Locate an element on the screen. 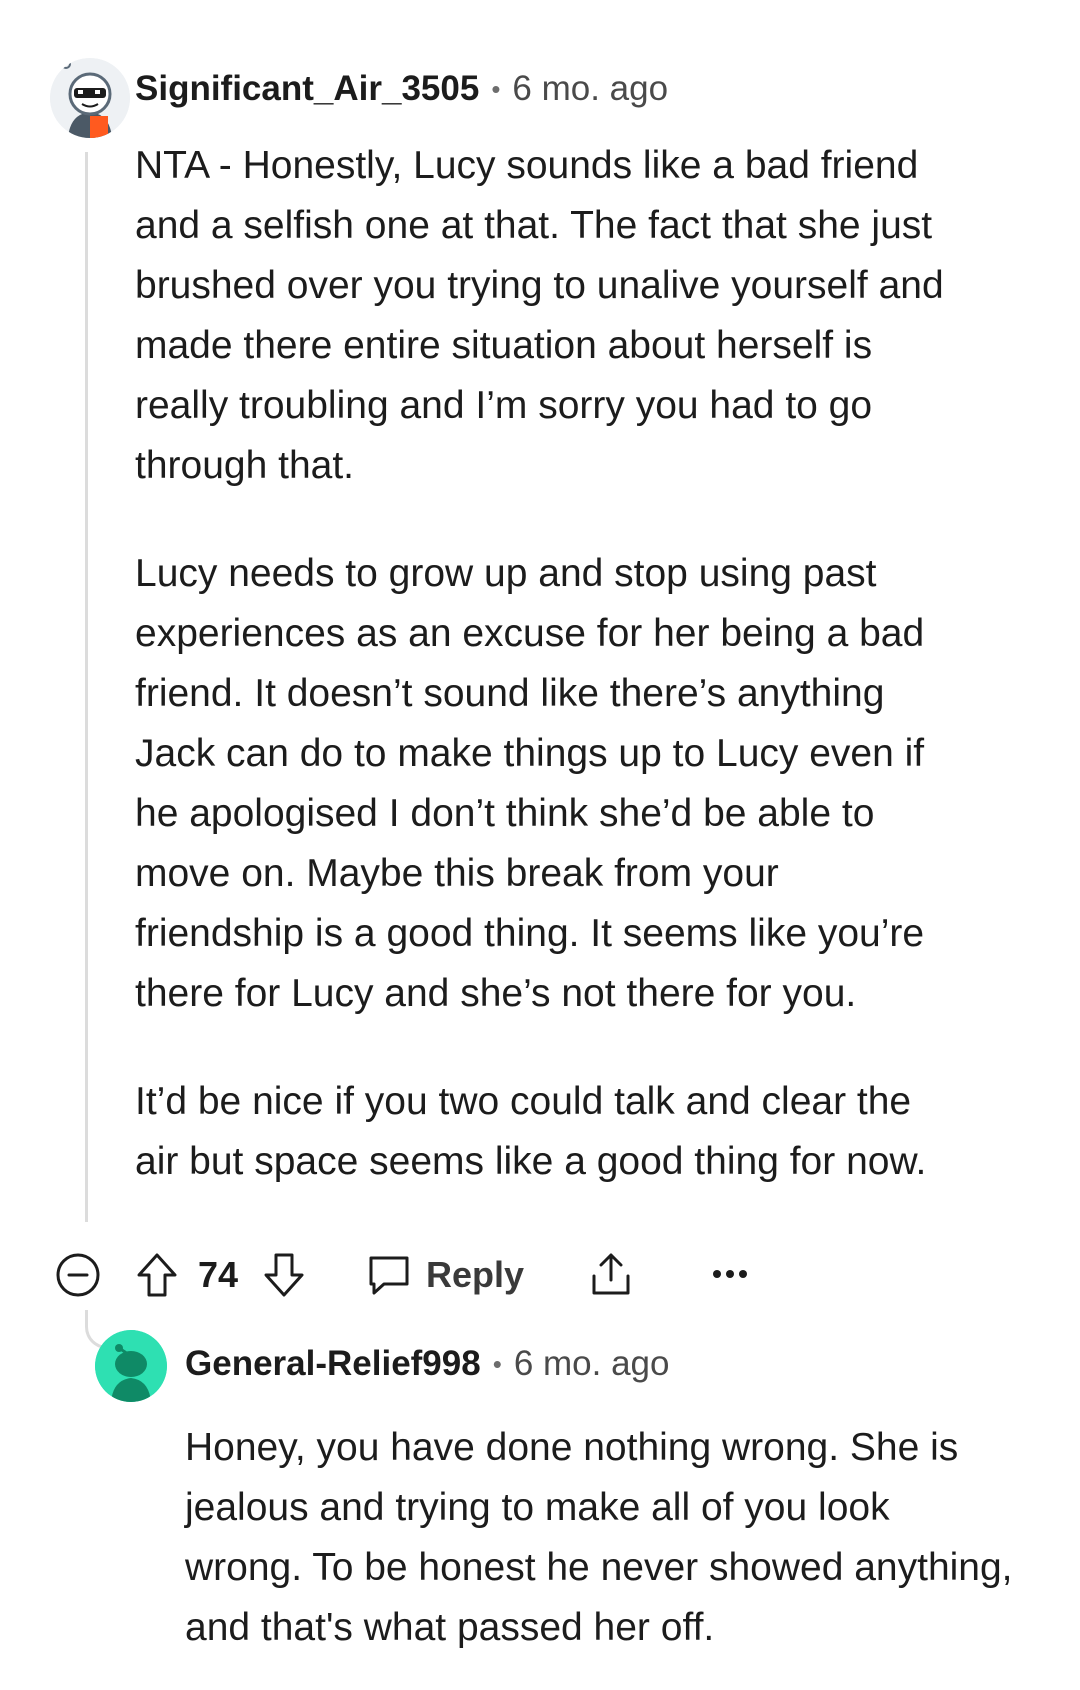 The width and height of the screenshot is (1080, 1690). avatar is located at coordinates (90, 98).